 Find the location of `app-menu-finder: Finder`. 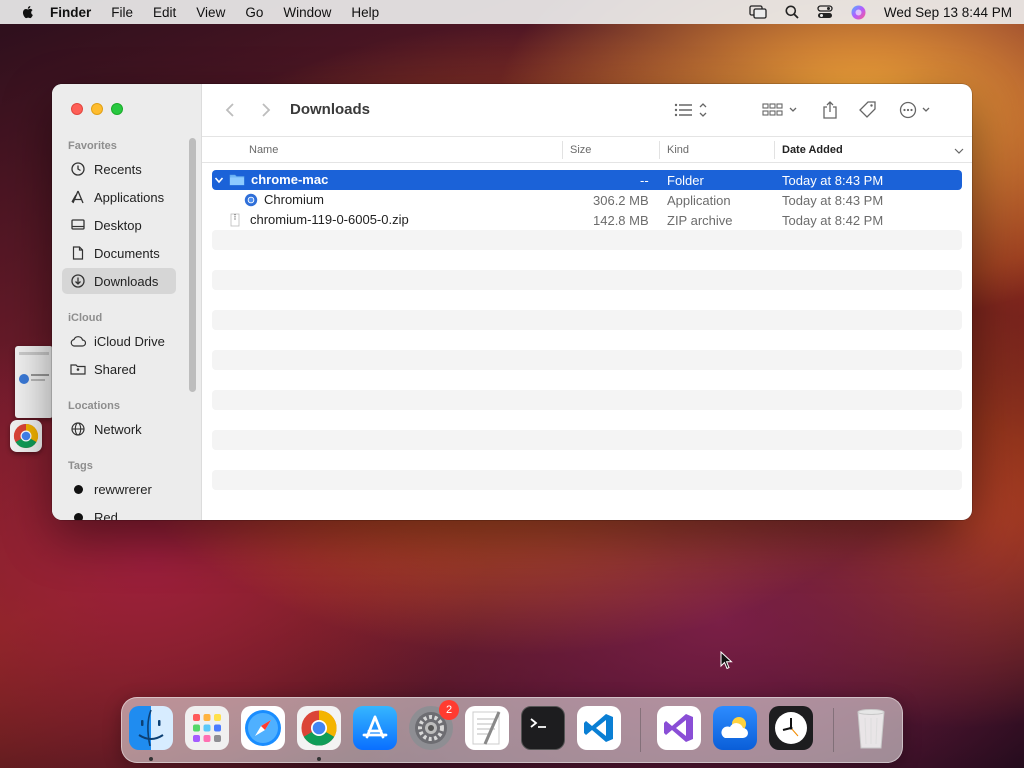

app-menu-finder: Finder is located at coordinates (70, 12).